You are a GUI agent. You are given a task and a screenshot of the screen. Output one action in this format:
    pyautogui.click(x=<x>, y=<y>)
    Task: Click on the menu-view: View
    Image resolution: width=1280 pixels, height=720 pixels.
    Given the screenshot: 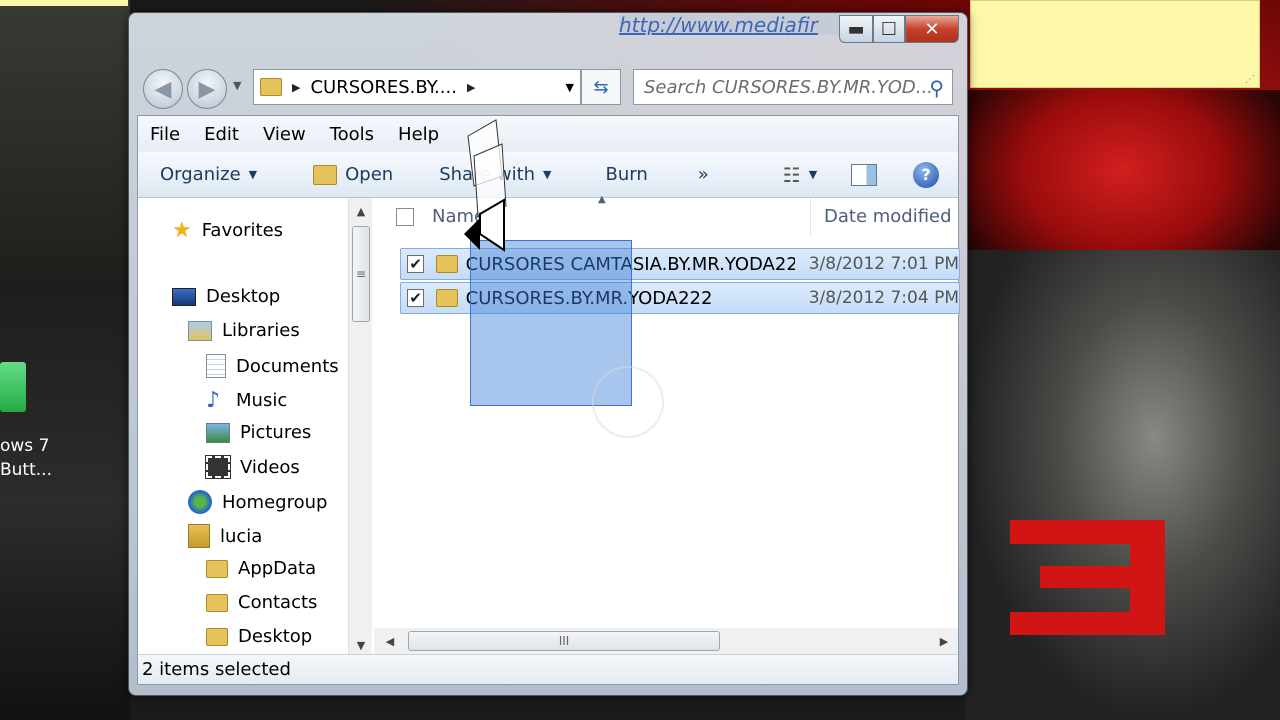 What is the action you would take?
    pyautogui.click(x=284, y=134)
    